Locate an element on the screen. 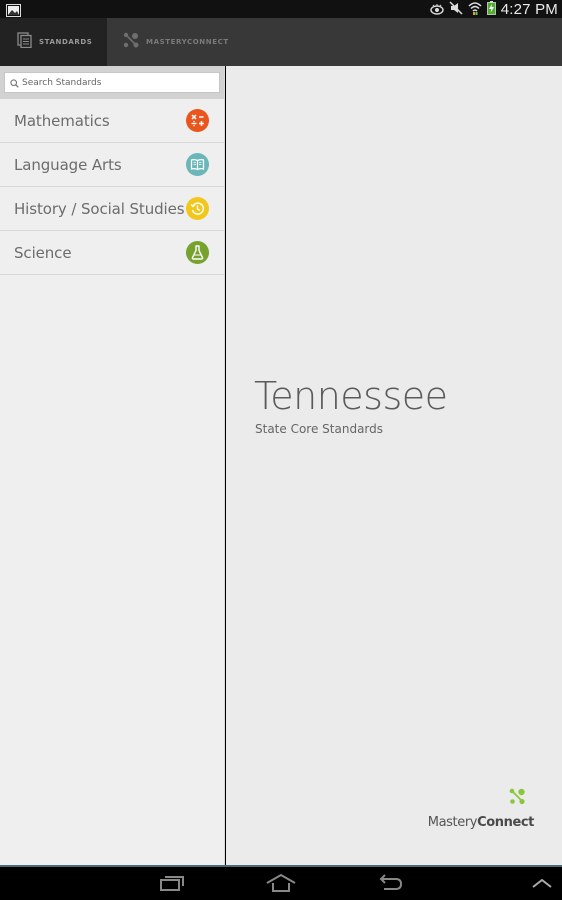 This screenshot has width=562, height=900. recent-apps-button is located at coordinates (172, 885).